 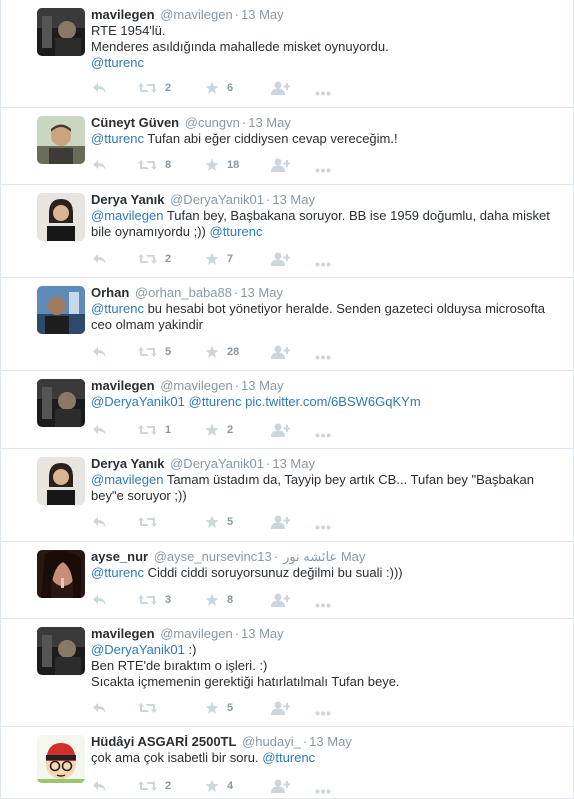 I want to click on favorite-button: 8, so click(x=219, y=600).